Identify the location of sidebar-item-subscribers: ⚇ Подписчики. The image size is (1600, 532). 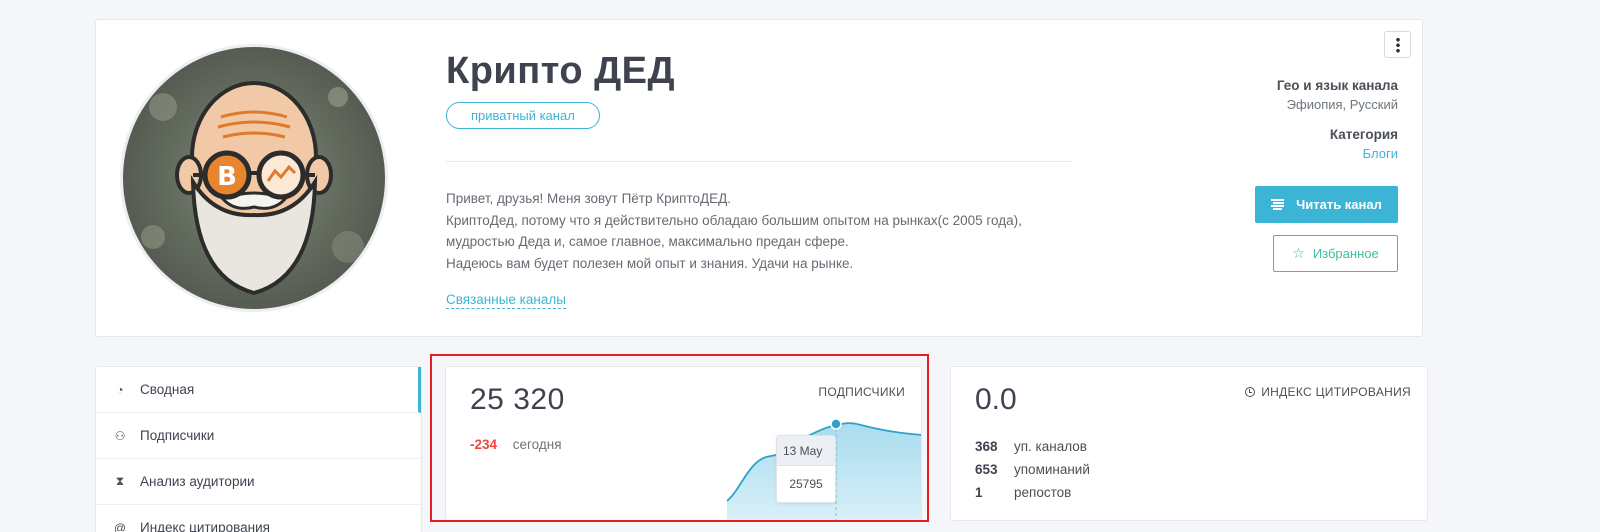
(258, 436).